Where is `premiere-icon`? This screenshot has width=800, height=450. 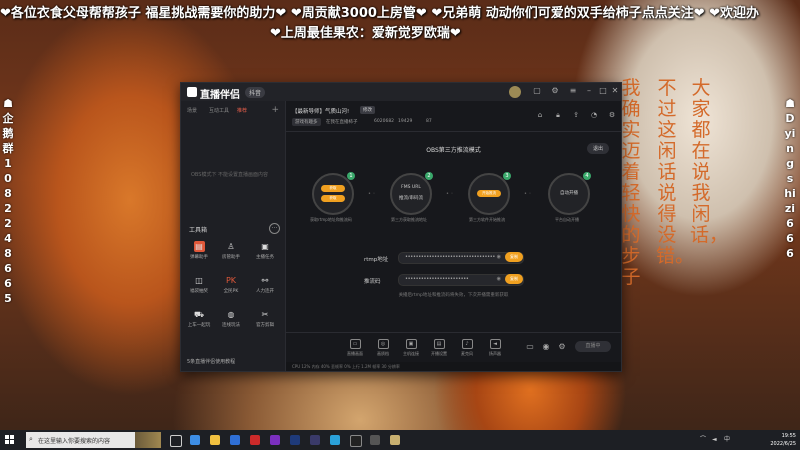
premiere-icon is located at coordinates (275, 440).